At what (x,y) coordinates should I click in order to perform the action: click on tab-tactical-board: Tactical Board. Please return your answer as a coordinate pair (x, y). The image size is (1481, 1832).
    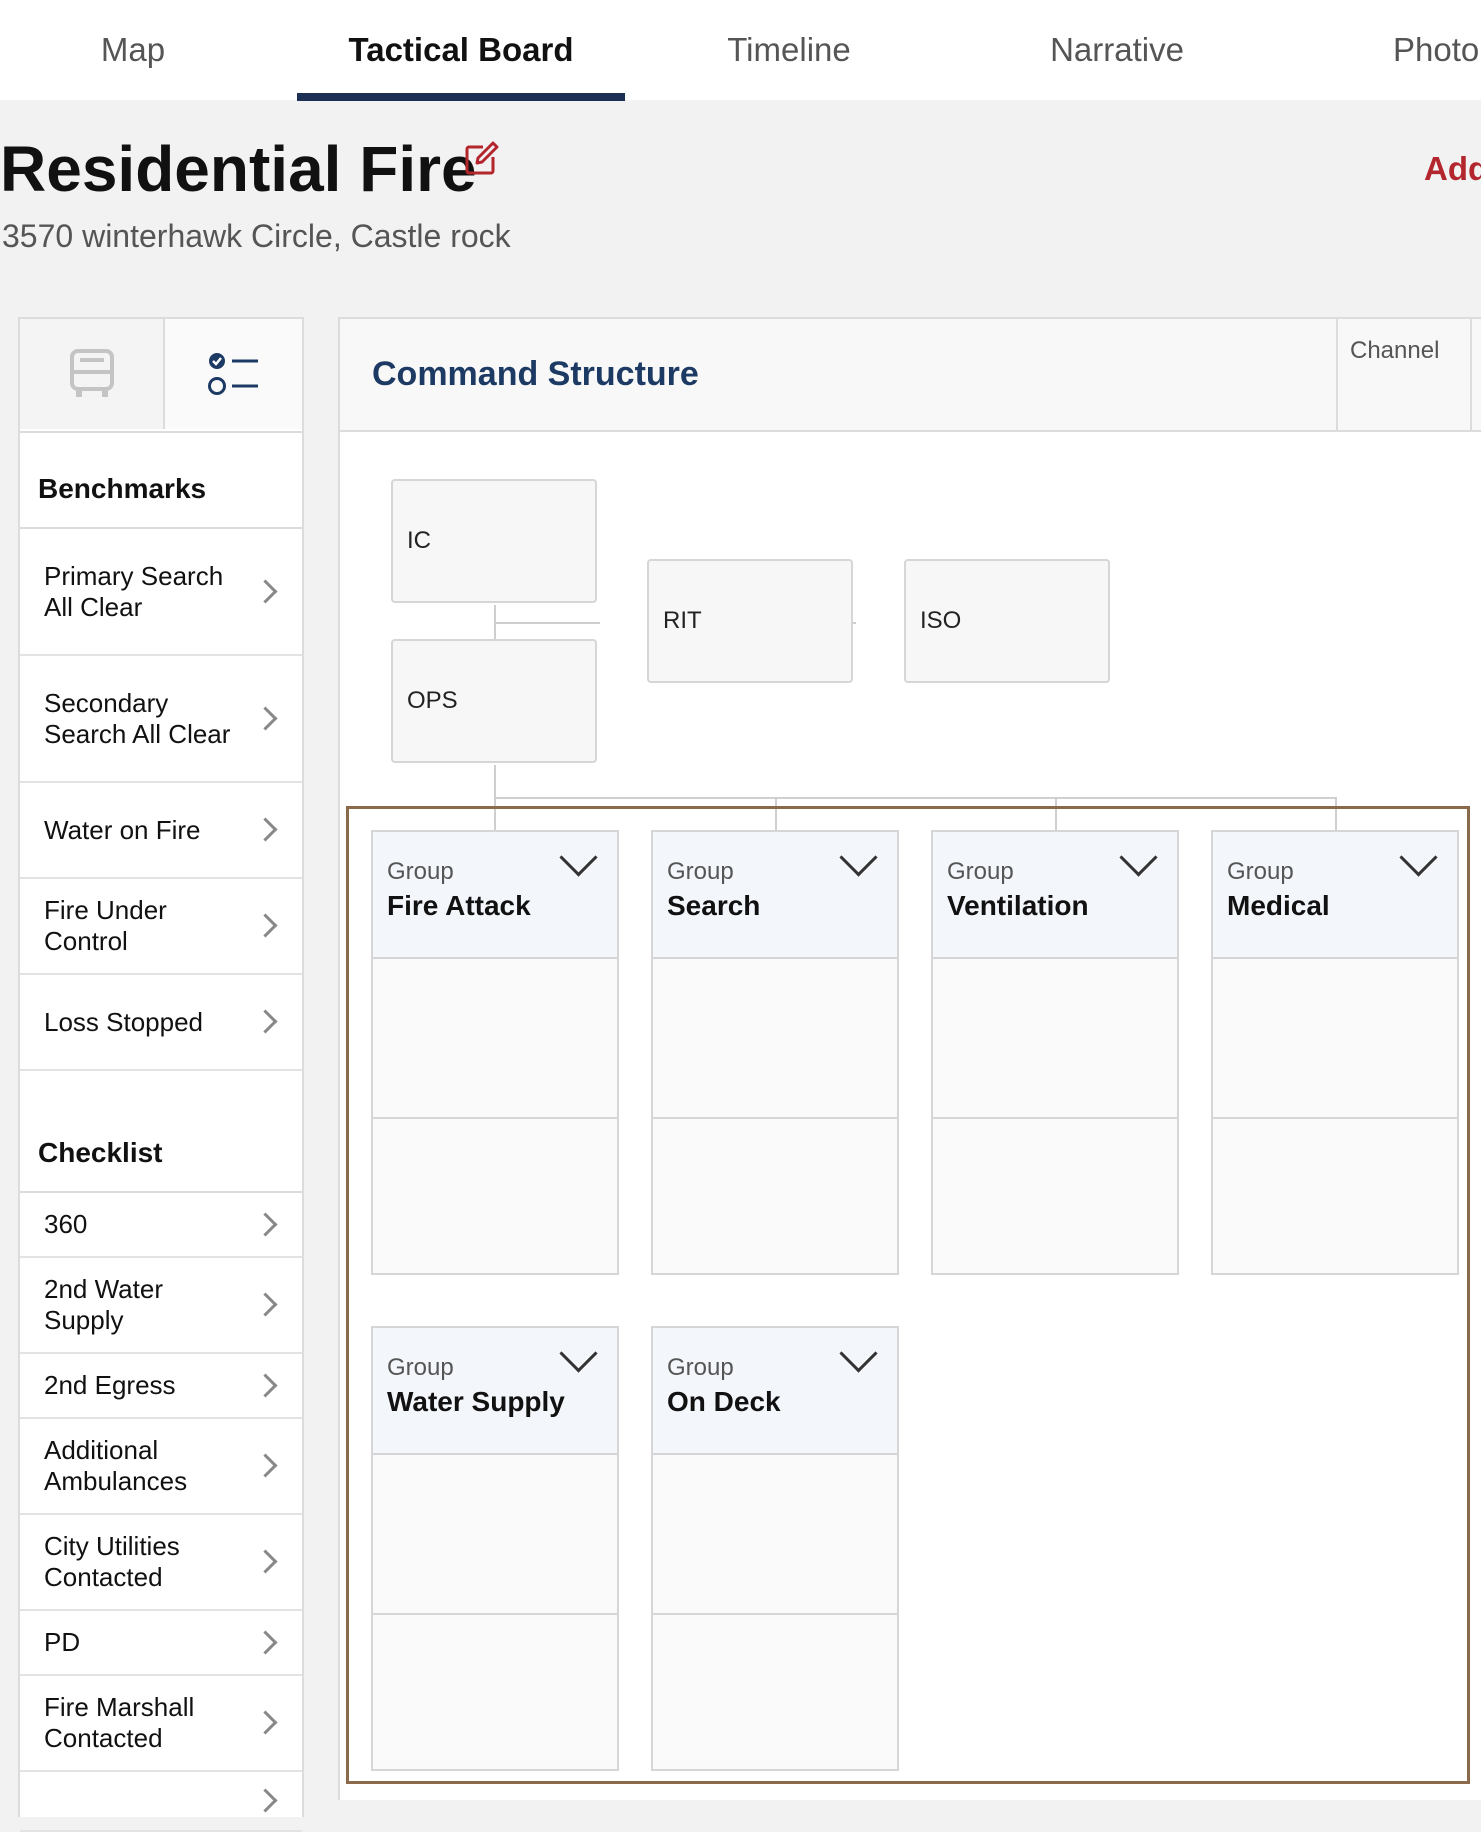
    Looking at the image, I should click on (461, 50).